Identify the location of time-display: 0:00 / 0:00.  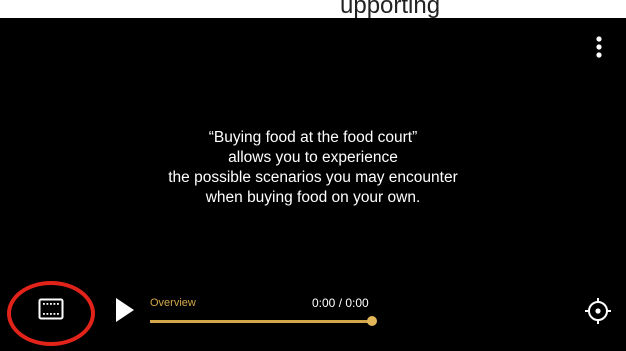
(340, 303).